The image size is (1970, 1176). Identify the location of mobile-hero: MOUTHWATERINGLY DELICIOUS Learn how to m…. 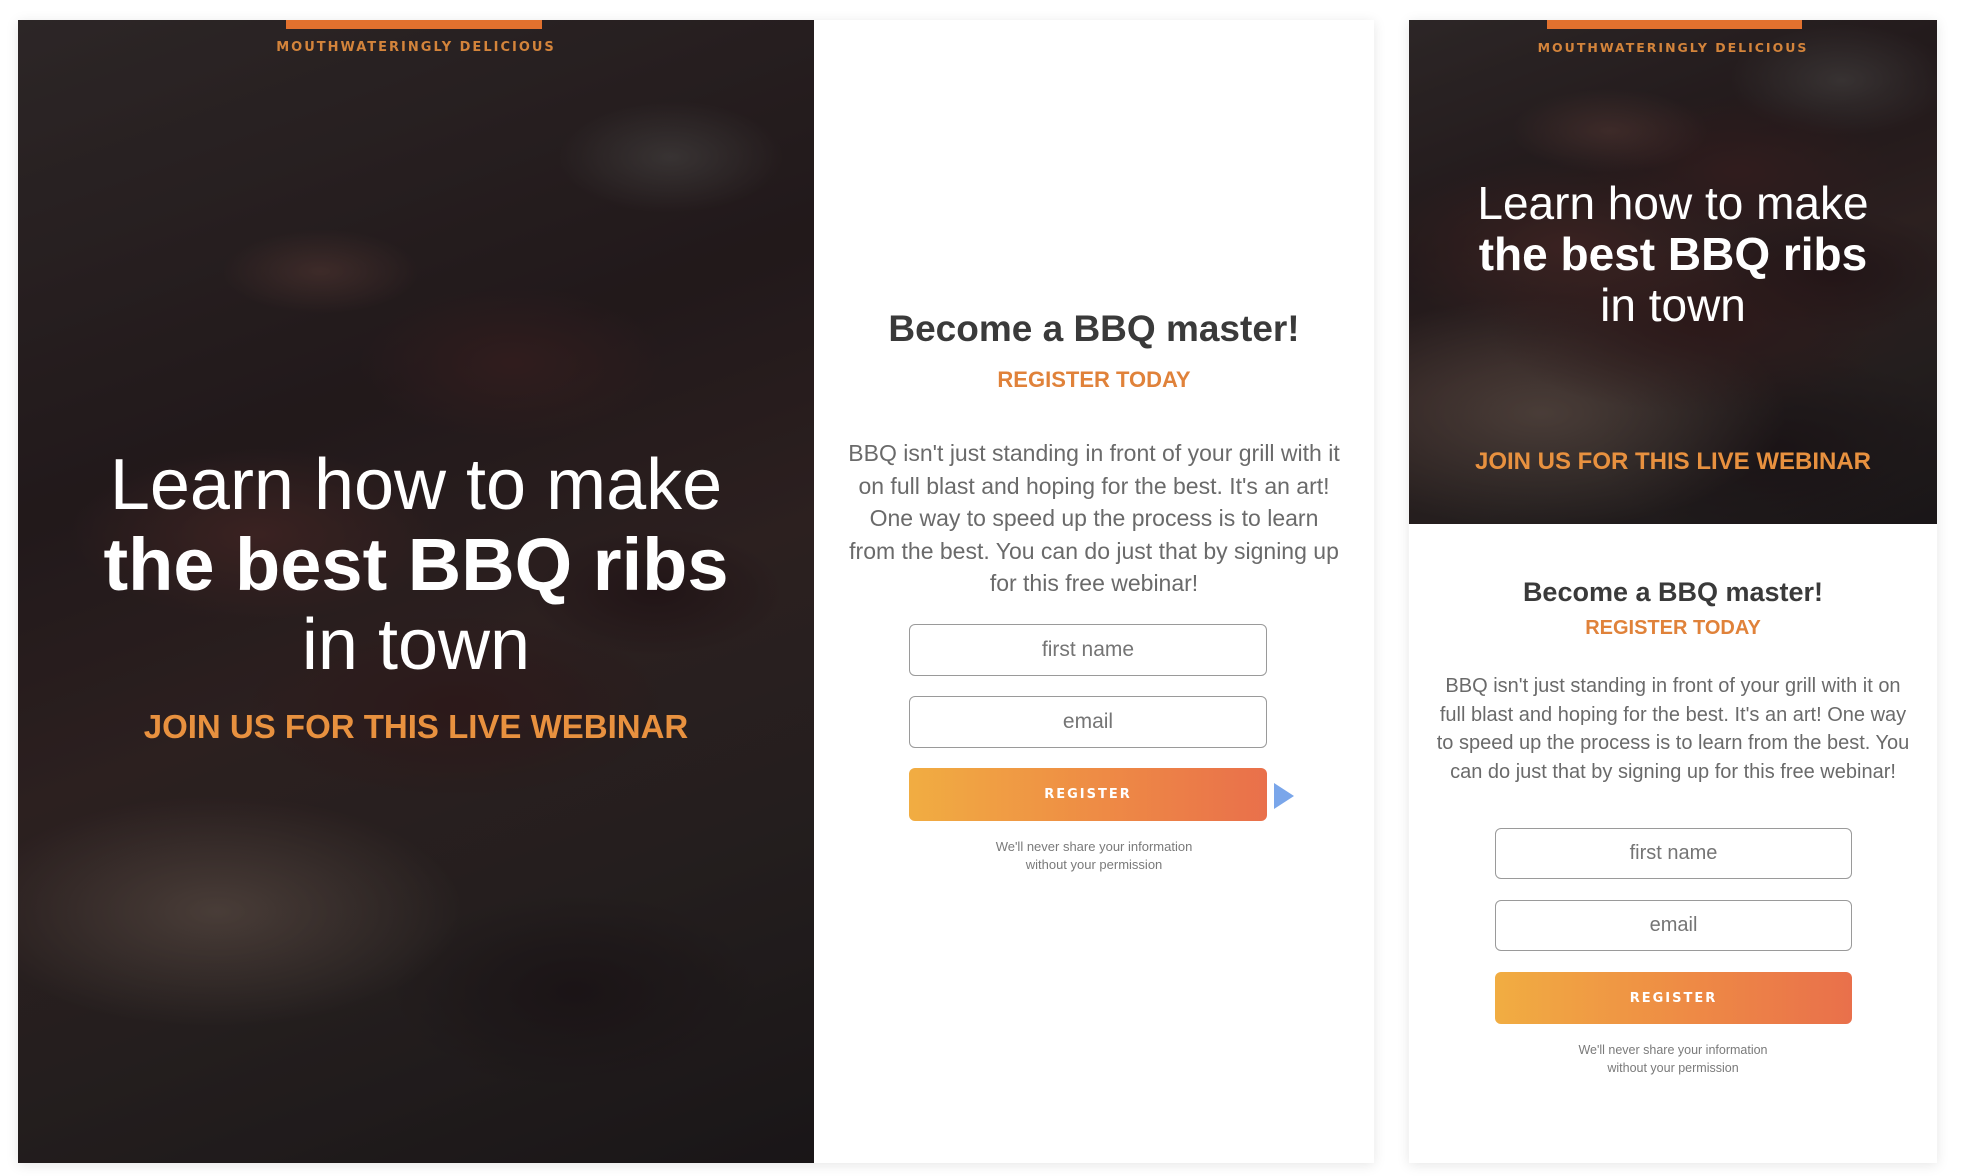
(1673, 272).